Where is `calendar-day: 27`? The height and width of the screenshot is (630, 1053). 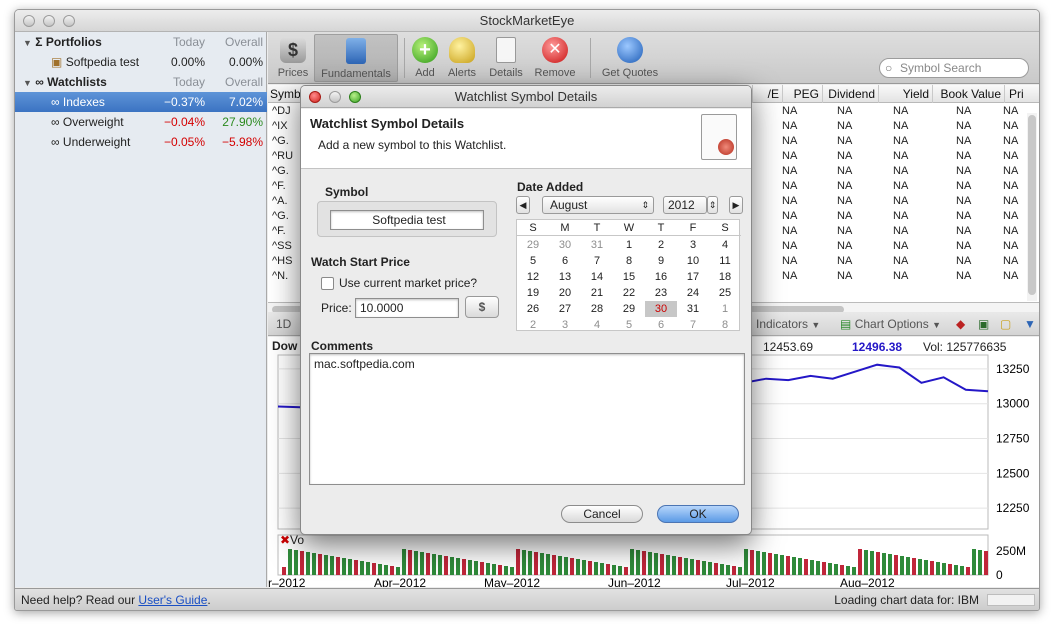
calendar-day: 27 is located at coordinates (565, 309).